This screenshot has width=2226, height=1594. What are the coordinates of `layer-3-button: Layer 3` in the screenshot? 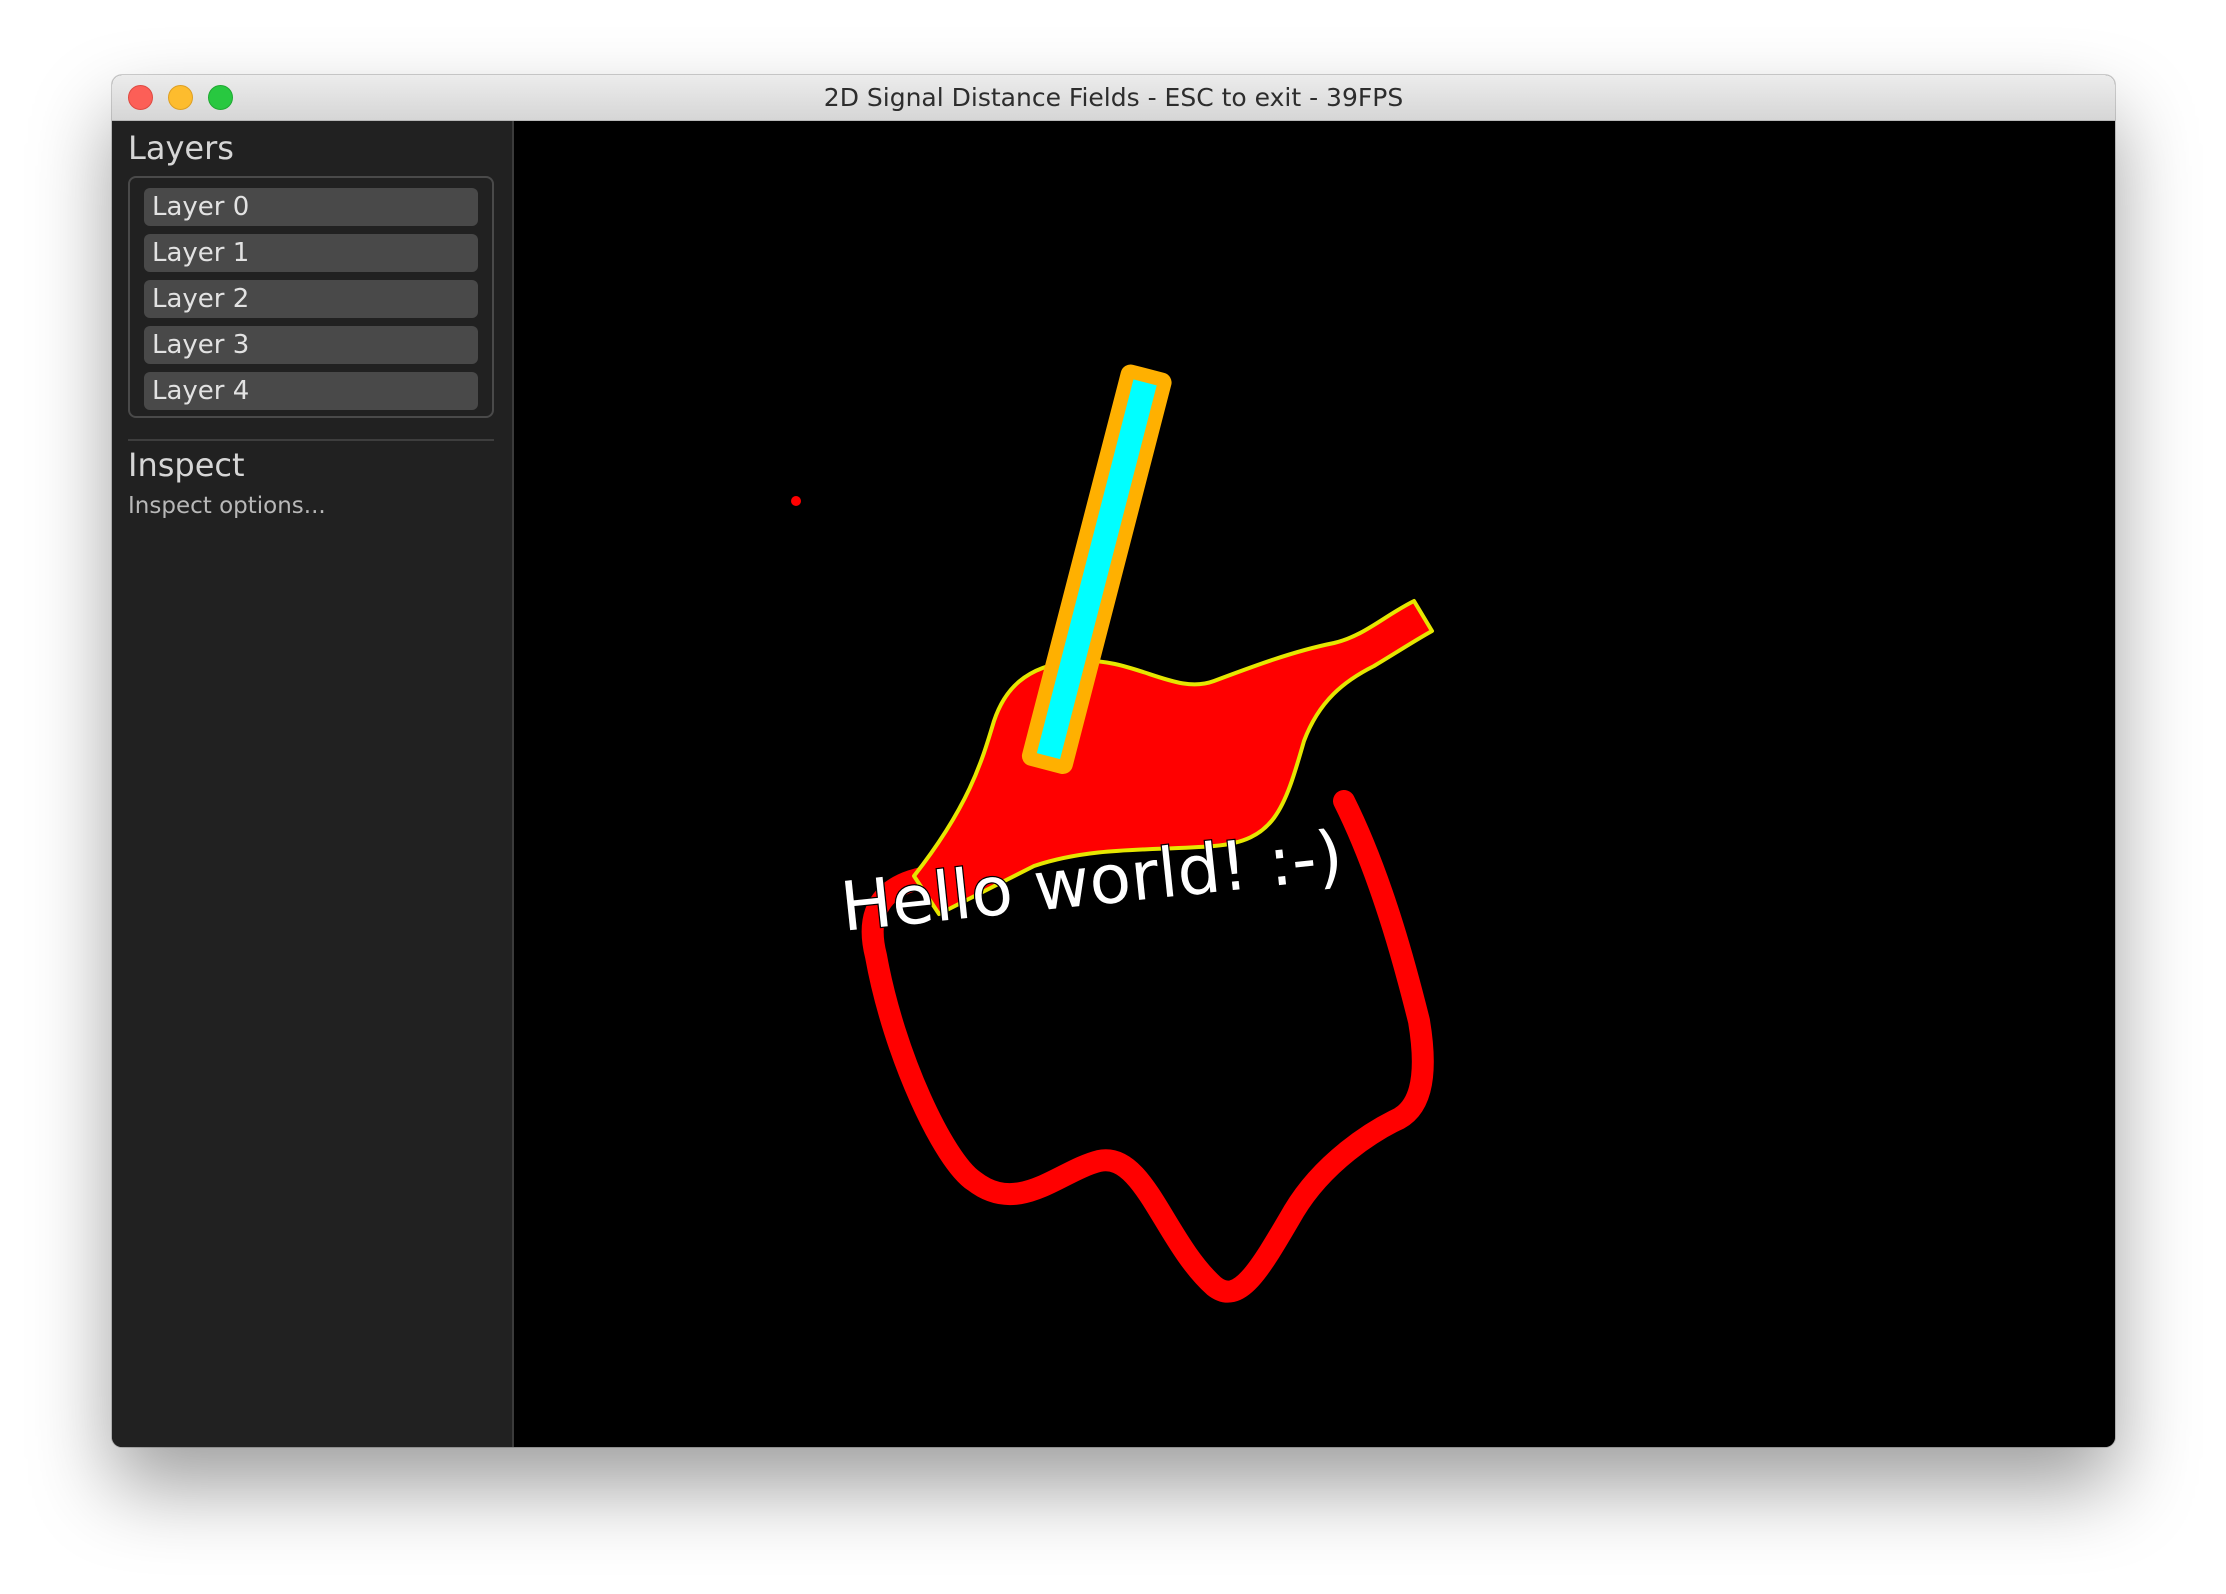 It's located at (311, 345).